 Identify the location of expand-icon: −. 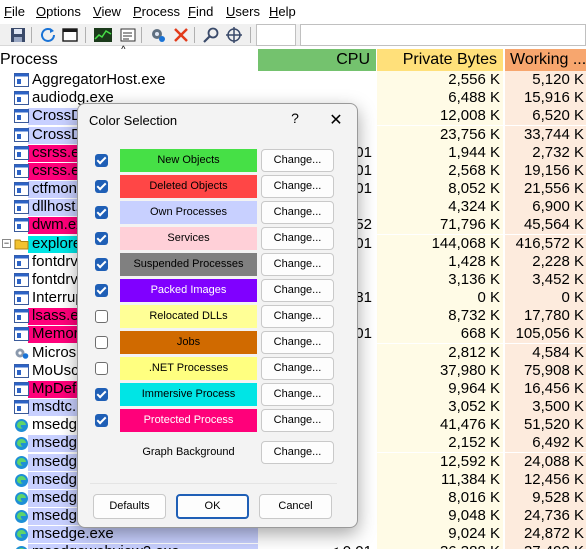
(6, 243).